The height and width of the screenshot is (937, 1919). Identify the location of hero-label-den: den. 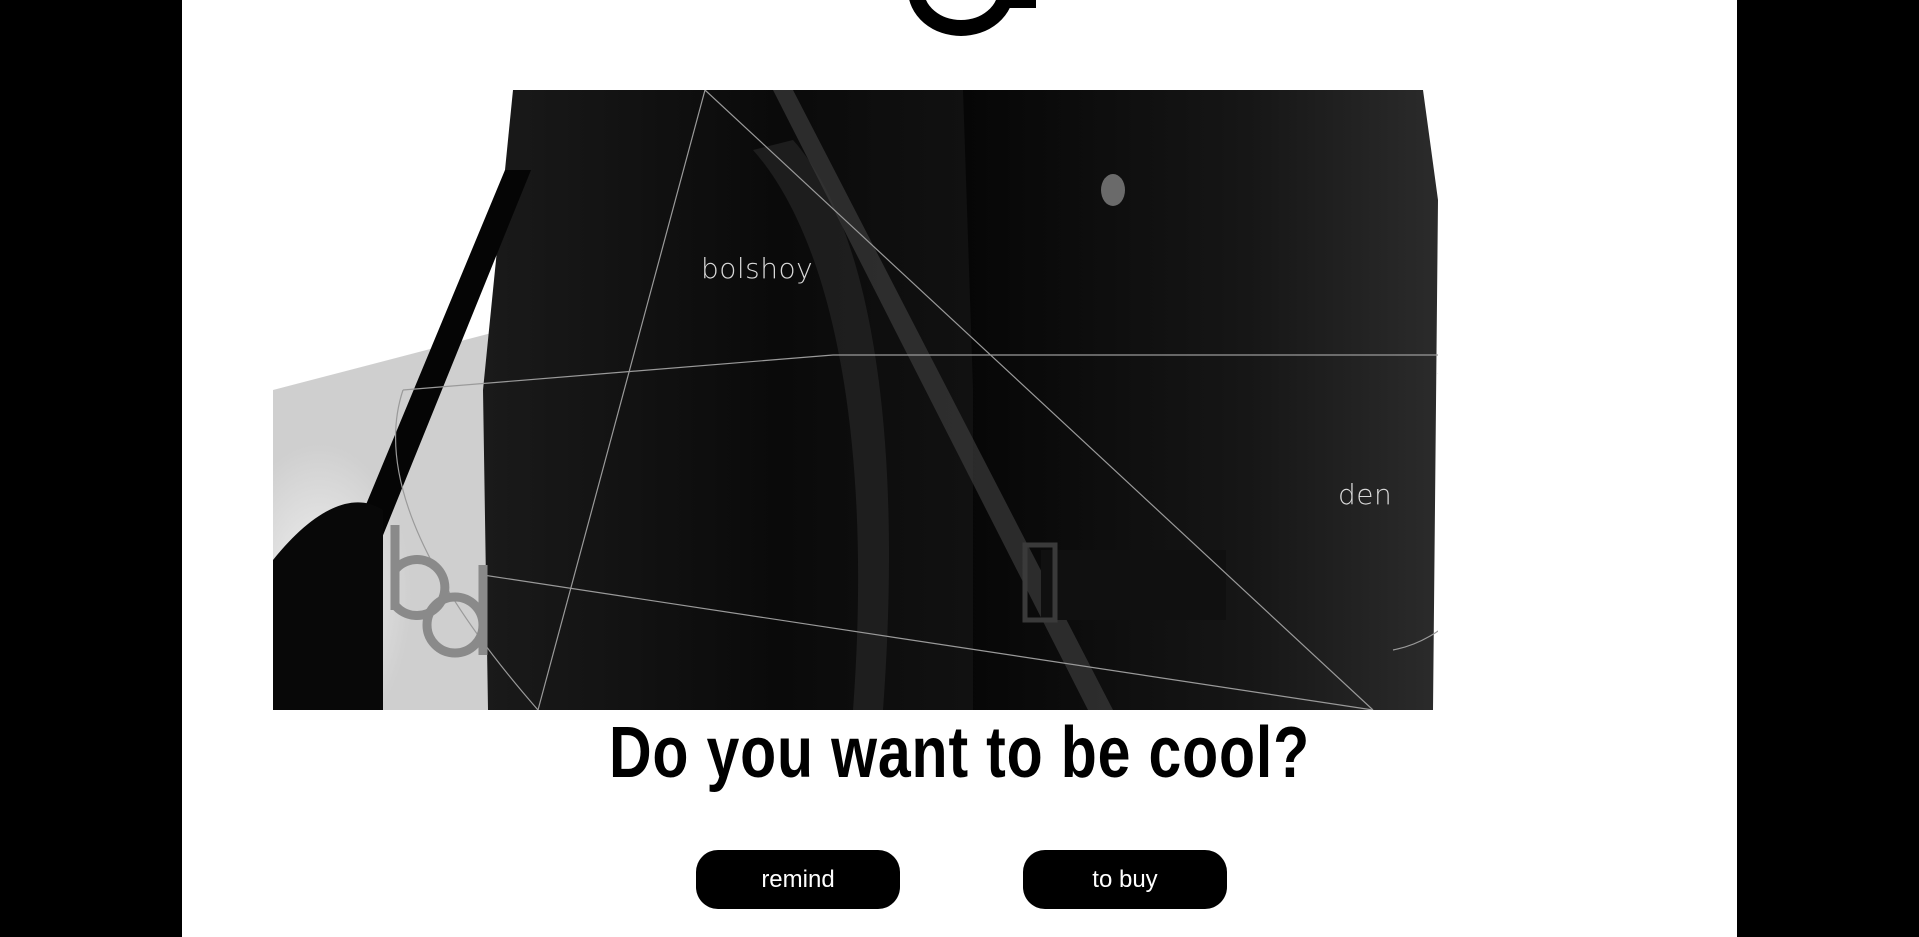
(1365, 494).